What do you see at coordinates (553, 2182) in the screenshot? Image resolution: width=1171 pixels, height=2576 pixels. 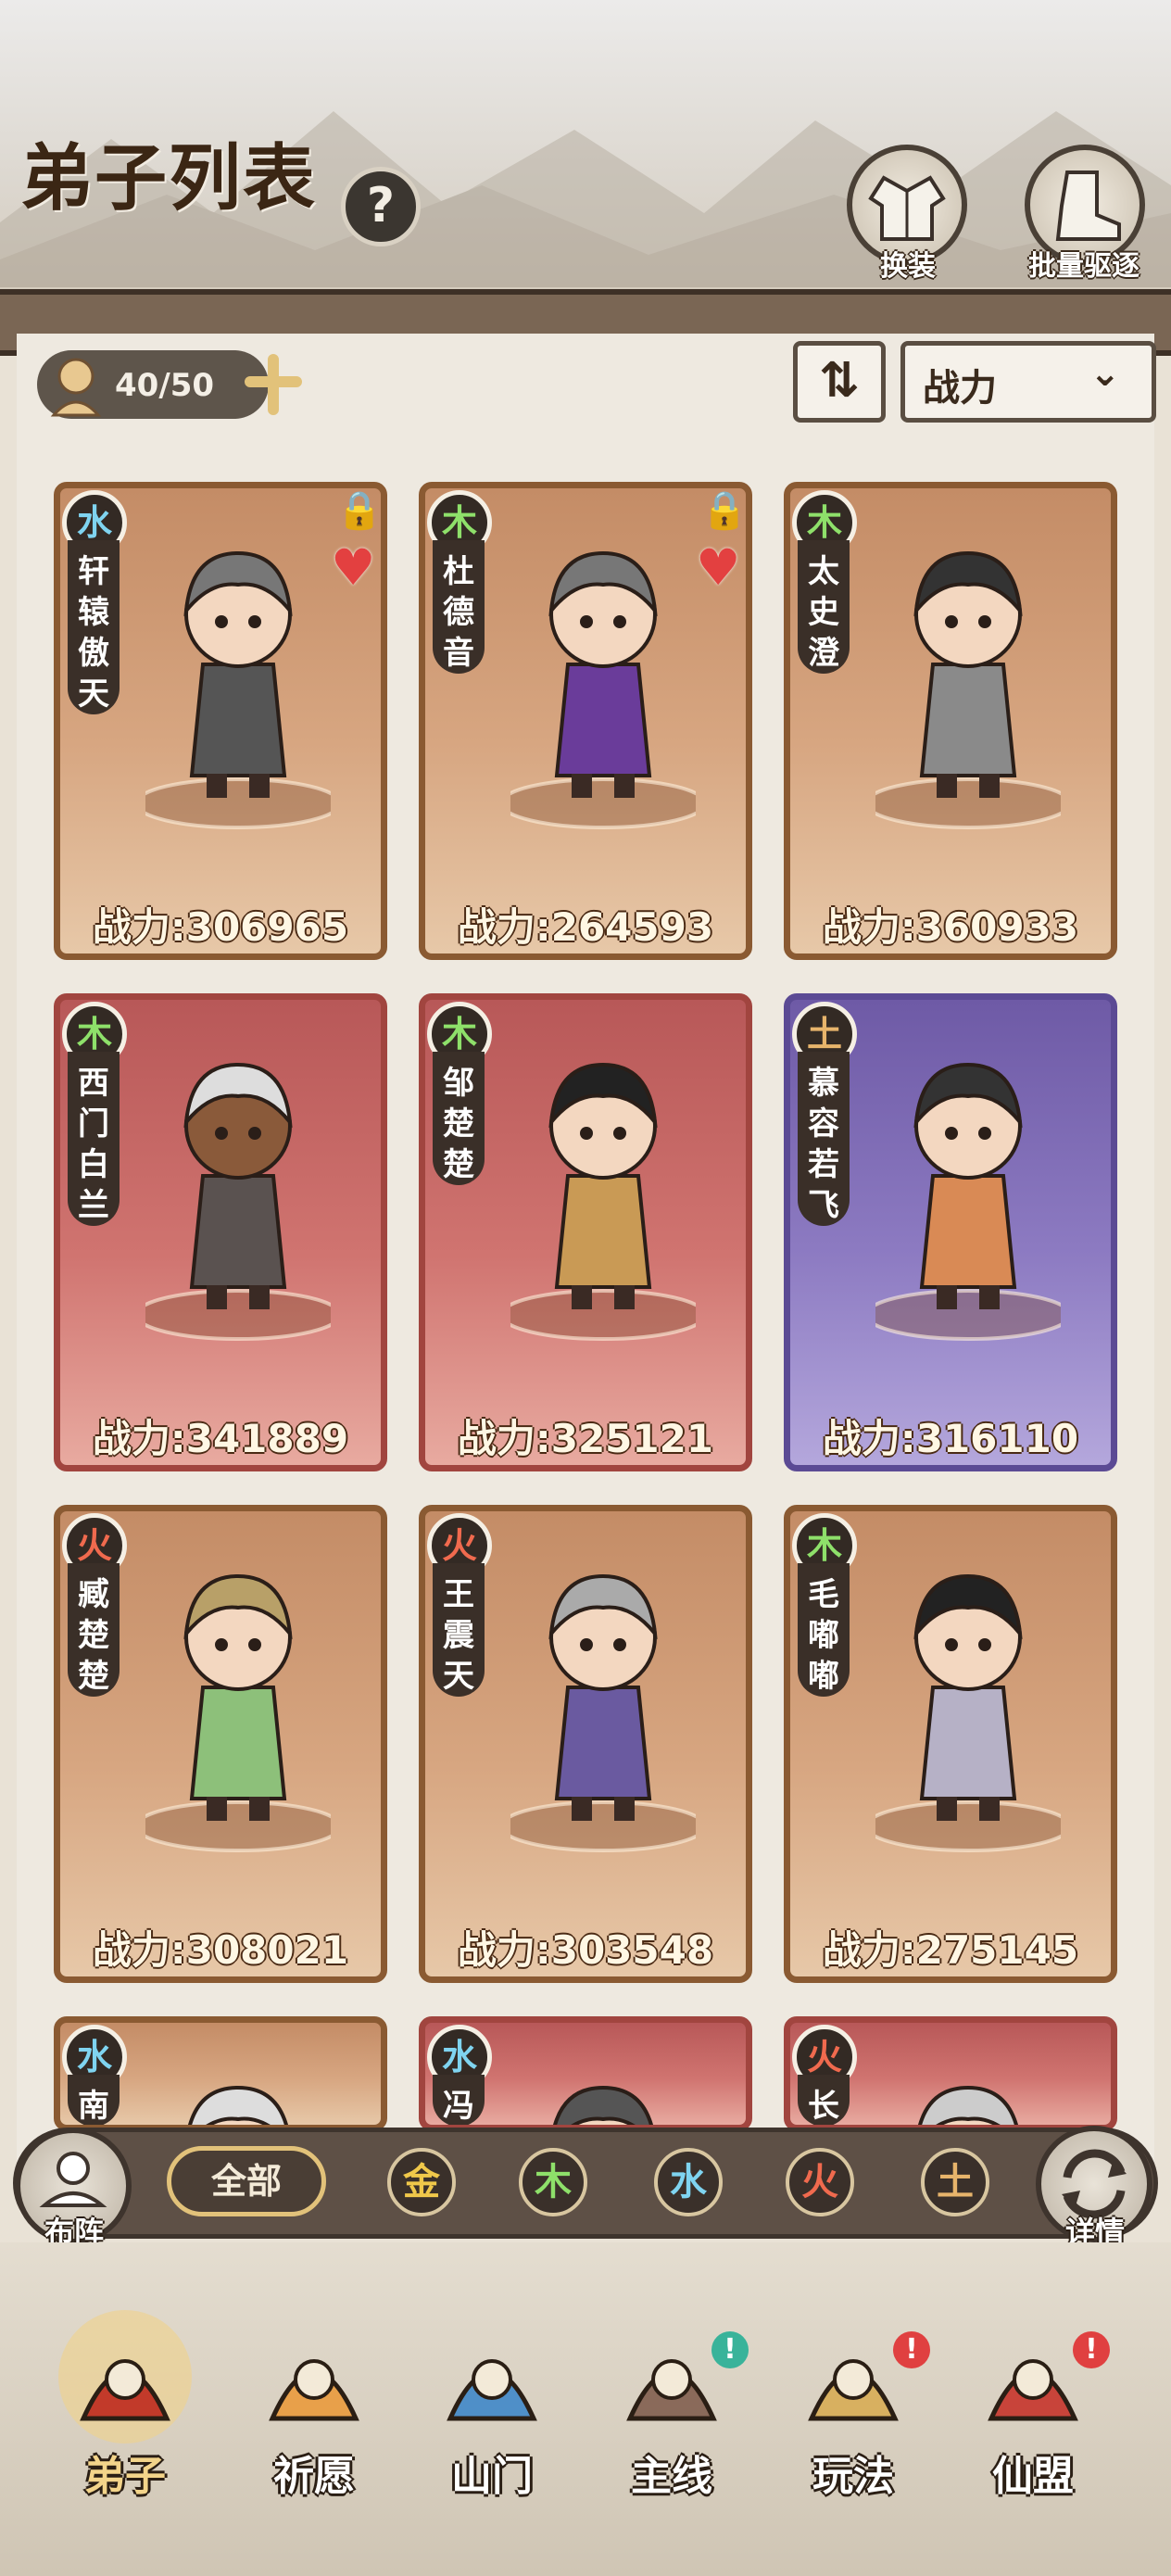 I see `filter-element-button: 木` at bounding box center [553, 2182].